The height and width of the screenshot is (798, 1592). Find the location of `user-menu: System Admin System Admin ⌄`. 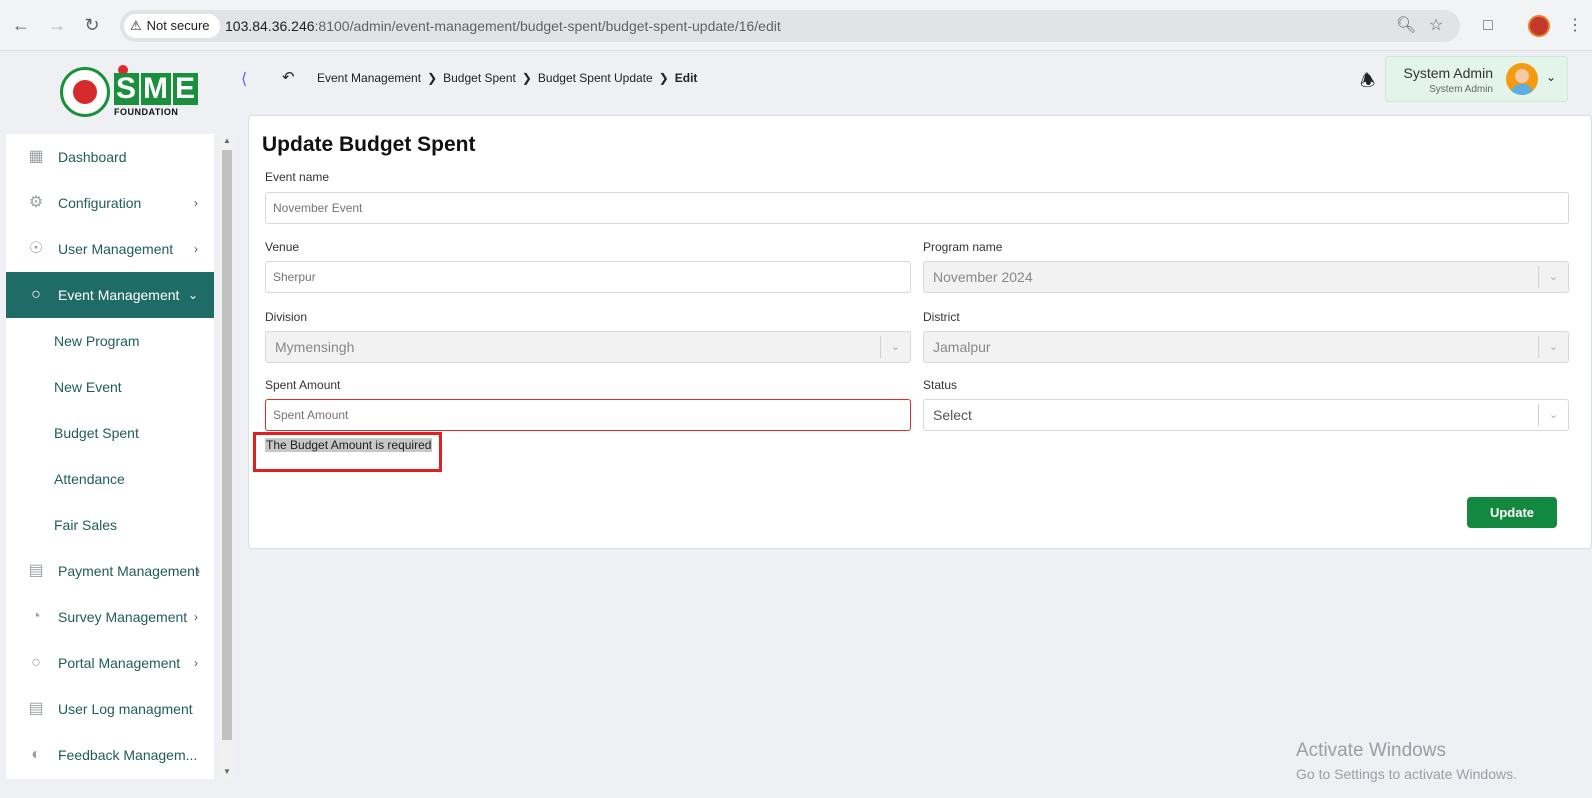

user-menu: System Admin System Admin ⌄ is located at coordinates (1476, 79).